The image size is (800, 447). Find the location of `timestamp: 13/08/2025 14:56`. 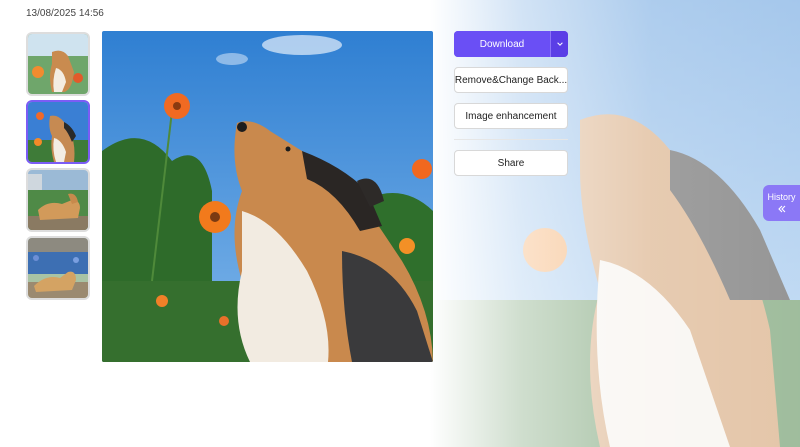

timestamp: 13/08/2025 14:56 is located at coordinates (65, 13).